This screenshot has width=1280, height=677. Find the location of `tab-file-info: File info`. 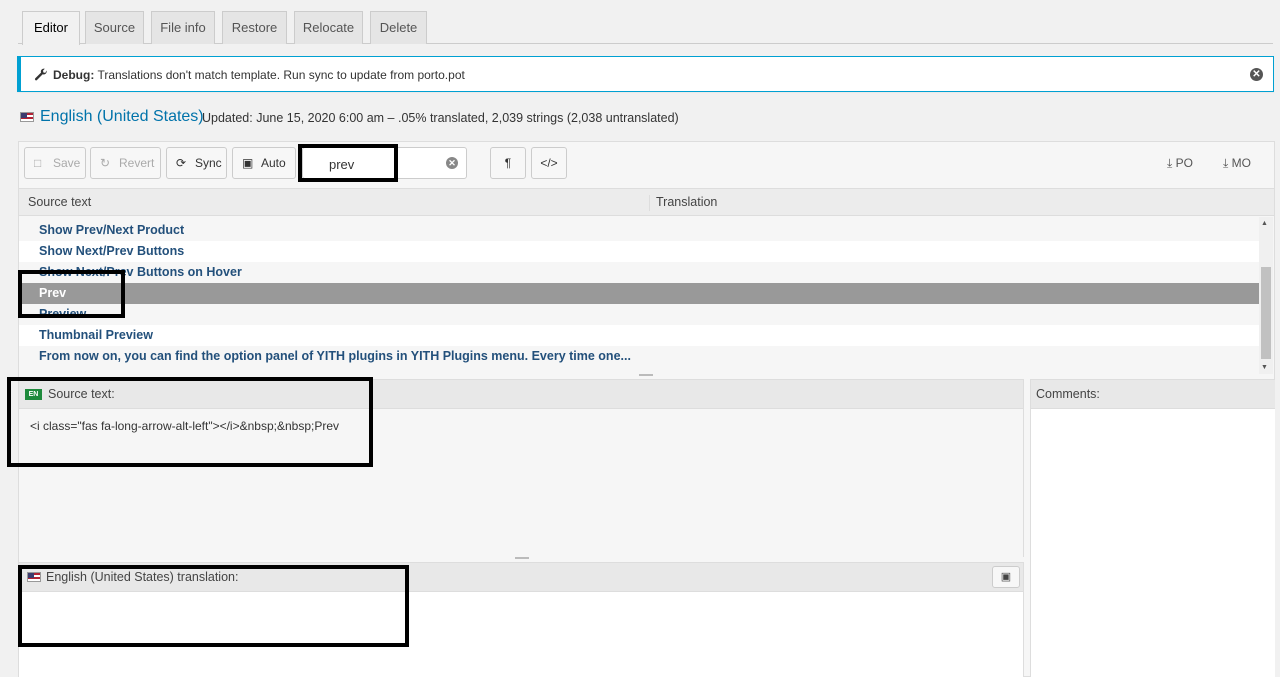

tab-file-info: File info is located at coordinates (183, 27).